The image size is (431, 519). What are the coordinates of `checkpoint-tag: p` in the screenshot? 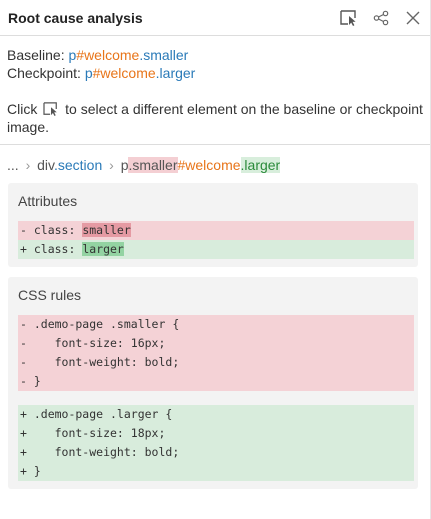 It's located at (88, 73).